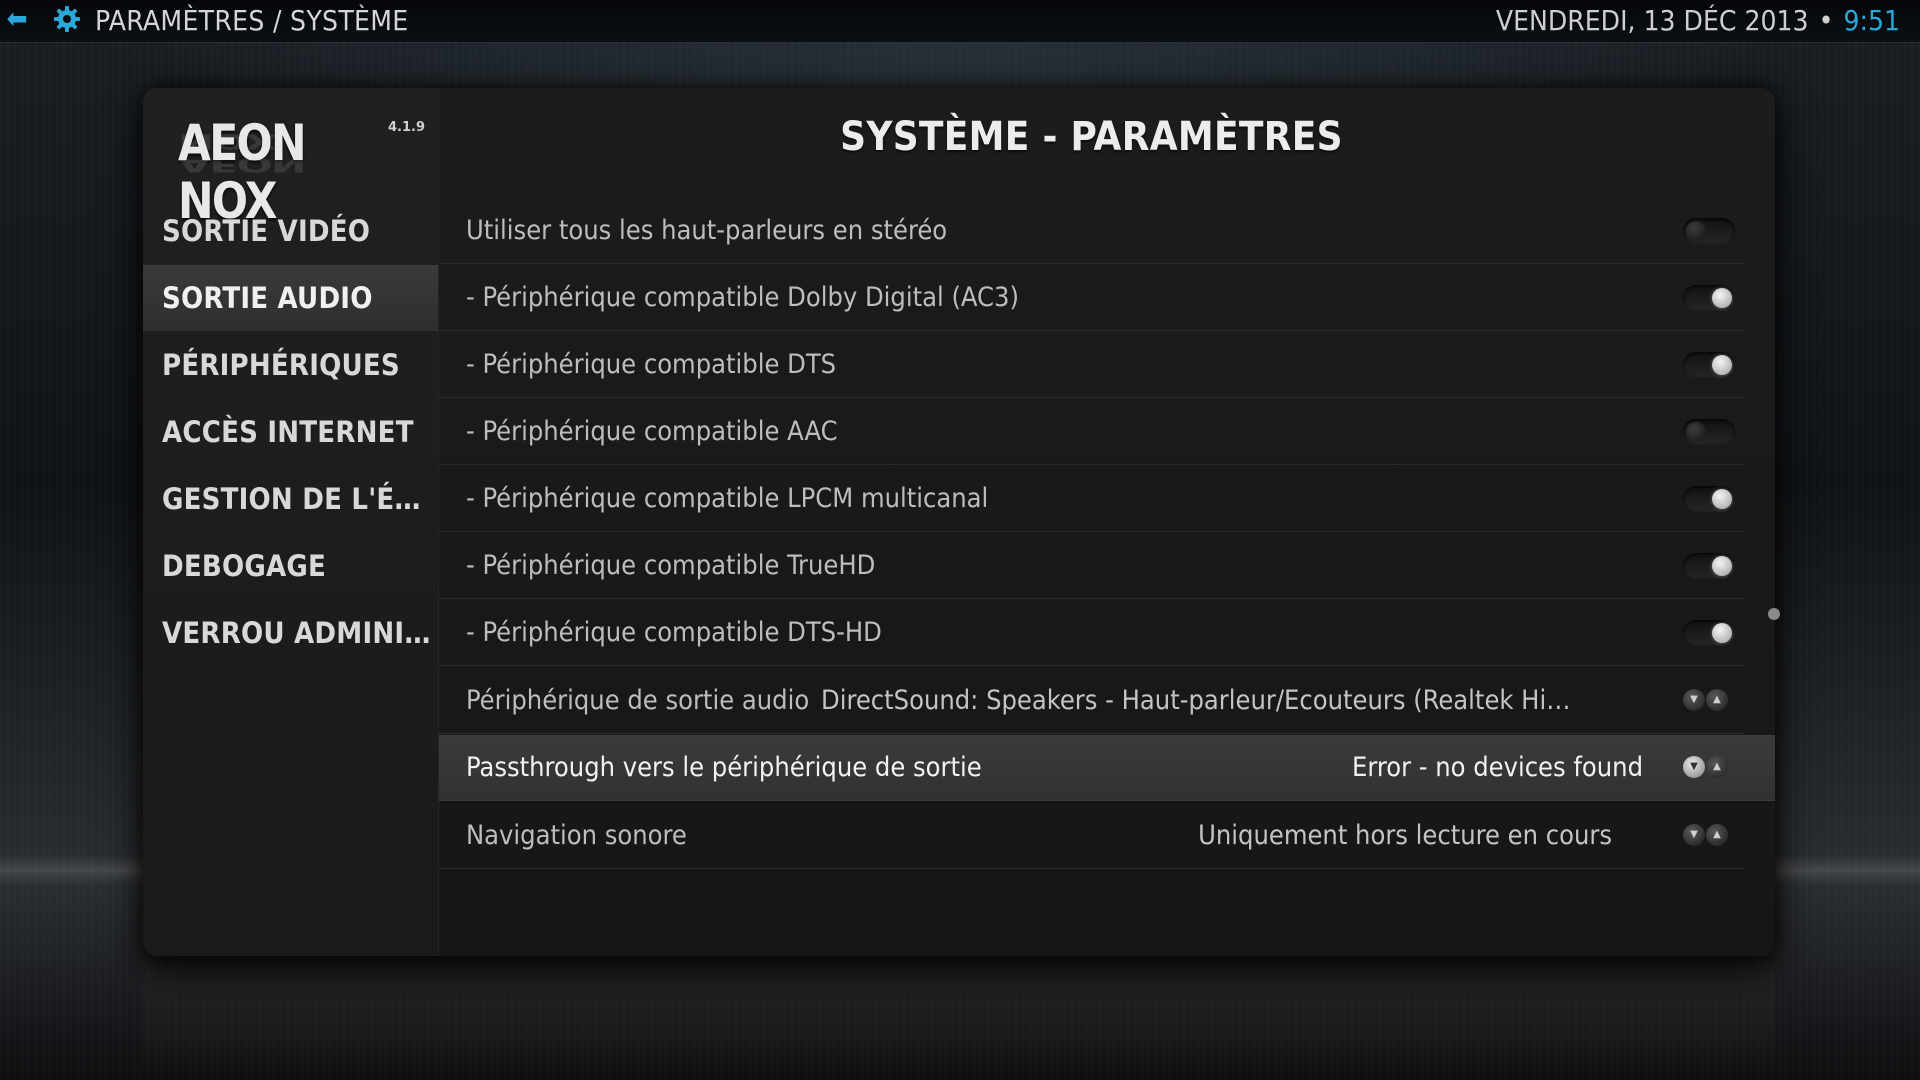  I want to click on page-title: SYSTÈME - PARAMÈTRES, so click(1091, 137).